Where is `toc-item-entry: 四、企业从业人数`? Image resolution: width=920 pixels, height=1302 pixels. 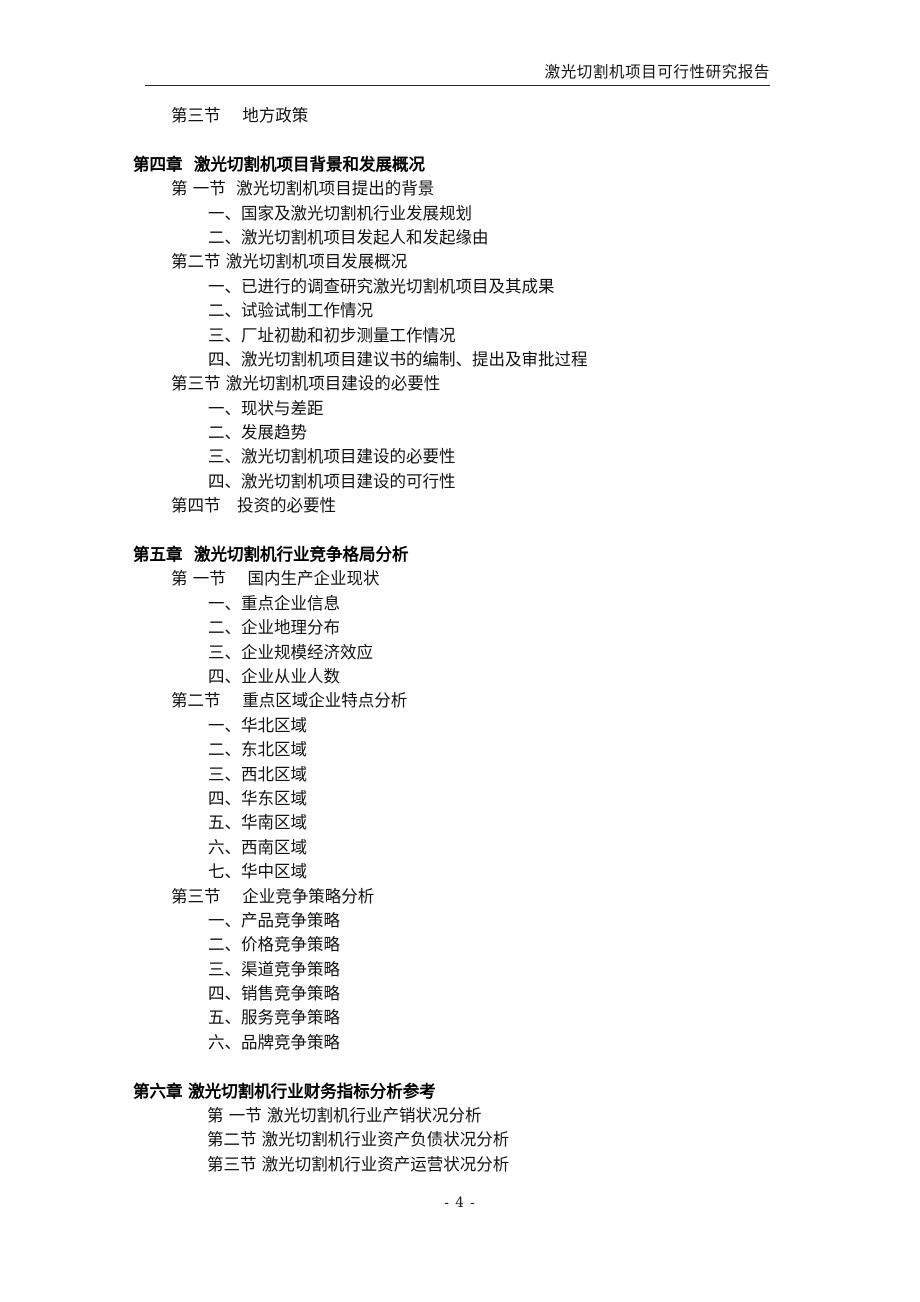
toc-item-entry: 四、企业从业人数 is located at coordinates (274, 676).